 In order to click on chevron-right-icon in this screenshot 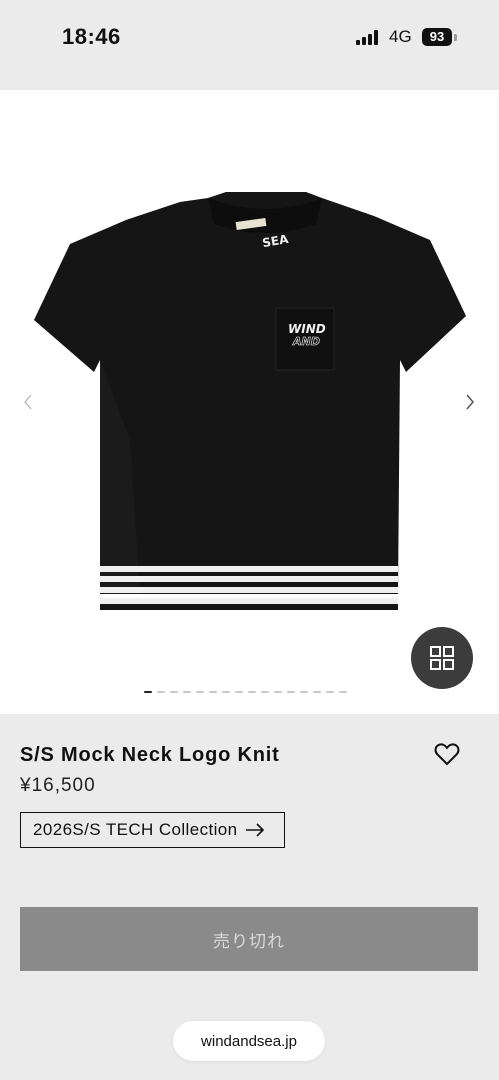, I will do `click(470, 402)`.